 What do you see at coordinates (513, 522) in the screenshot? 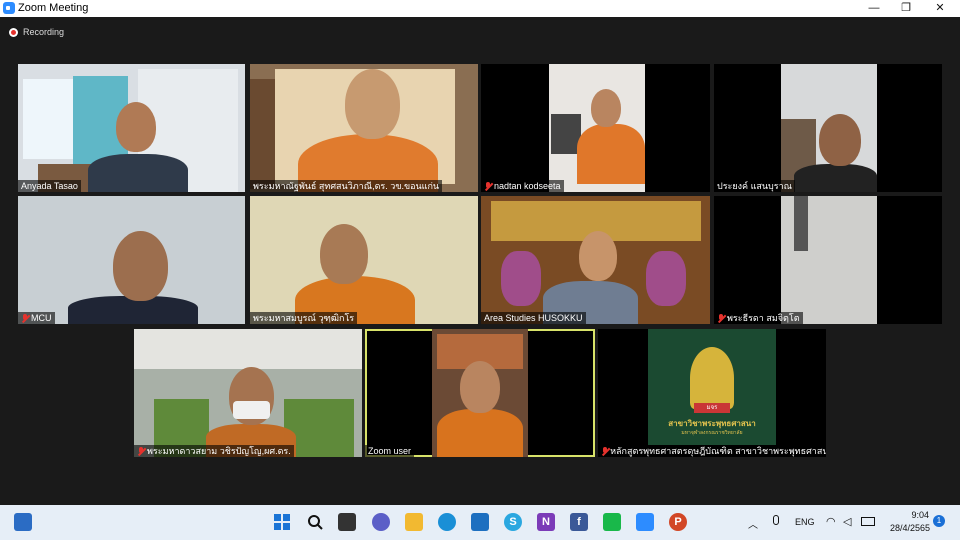
I see `skype-icon: S` at bounding box center [513, 522].